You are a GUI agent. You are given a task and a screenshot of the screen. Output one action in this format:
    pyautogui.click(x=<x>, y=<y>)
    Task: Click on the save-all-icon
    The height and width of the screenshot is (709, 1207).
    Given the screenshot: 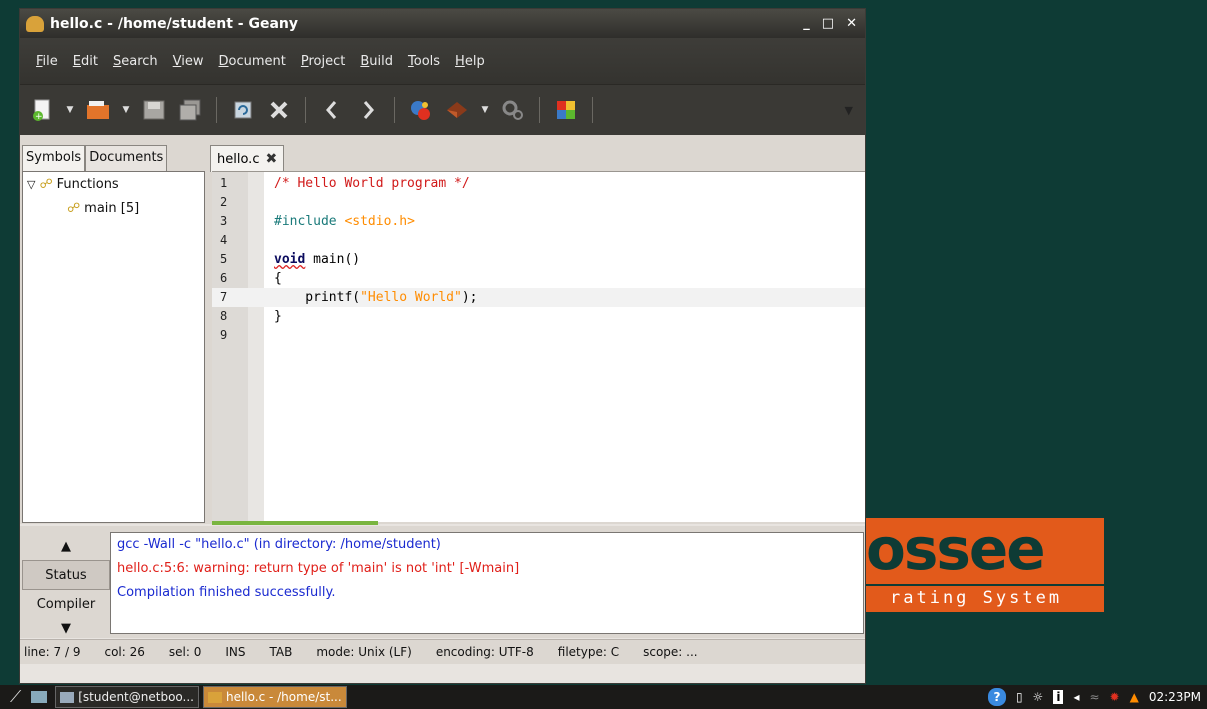 What is the action you would take?
    pyautogui.click(x=190, y=110)
    